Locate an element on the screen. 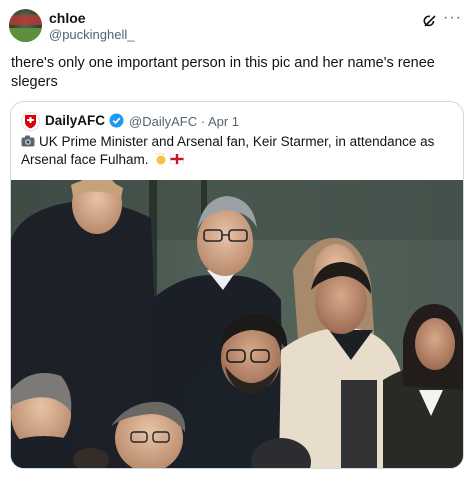 The width and height of the screenshot is (474, 477). england-flag-icon is located at coordinates (177, 159).